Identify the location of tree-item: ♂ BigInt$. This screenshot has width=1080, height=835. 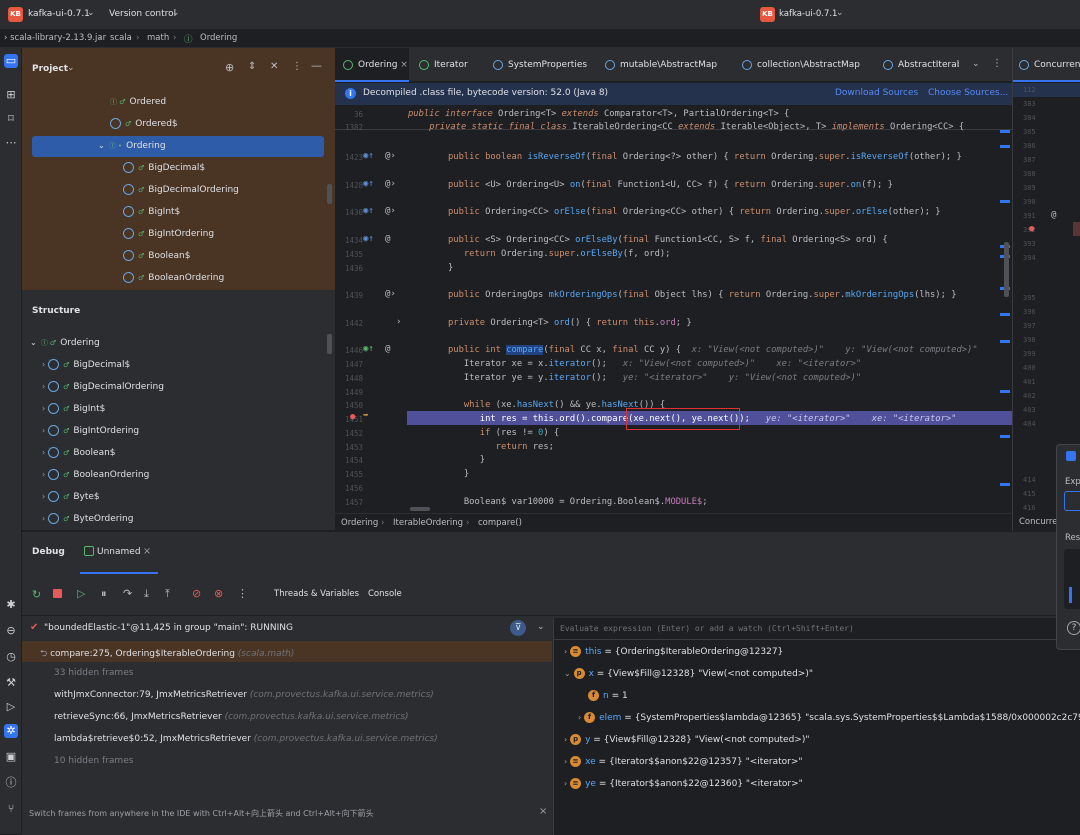
(151, 212).